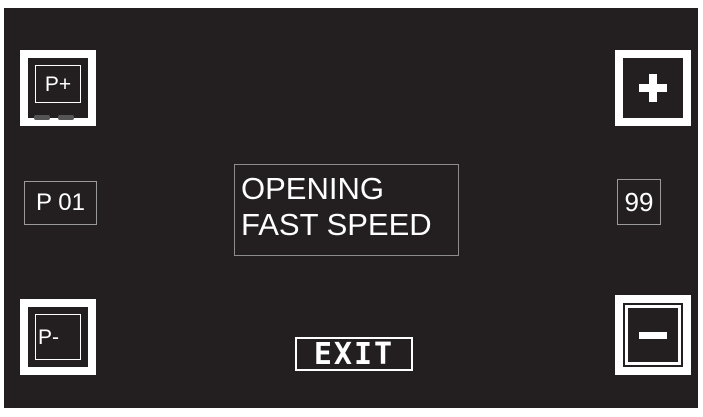 This screenshot has height=417, width=703. I want to click on increase-button, so click(653, 88).